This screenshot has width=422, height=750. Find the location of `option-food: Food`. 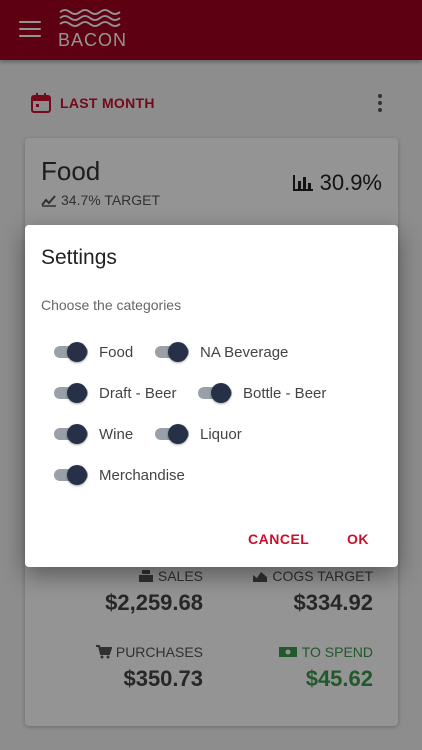

option-food: Food is located at coordinates (93, 352).